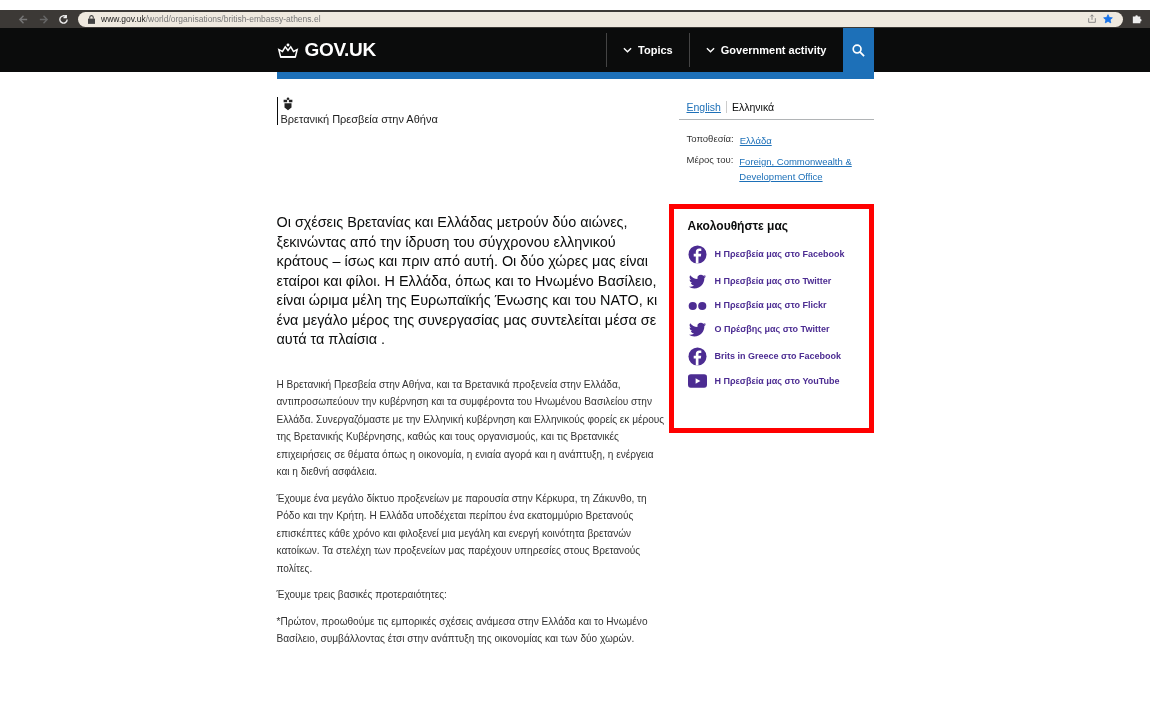  I want to click on social-link: Ο Πρέσβης μας στο Twitter, so click(771, 329).